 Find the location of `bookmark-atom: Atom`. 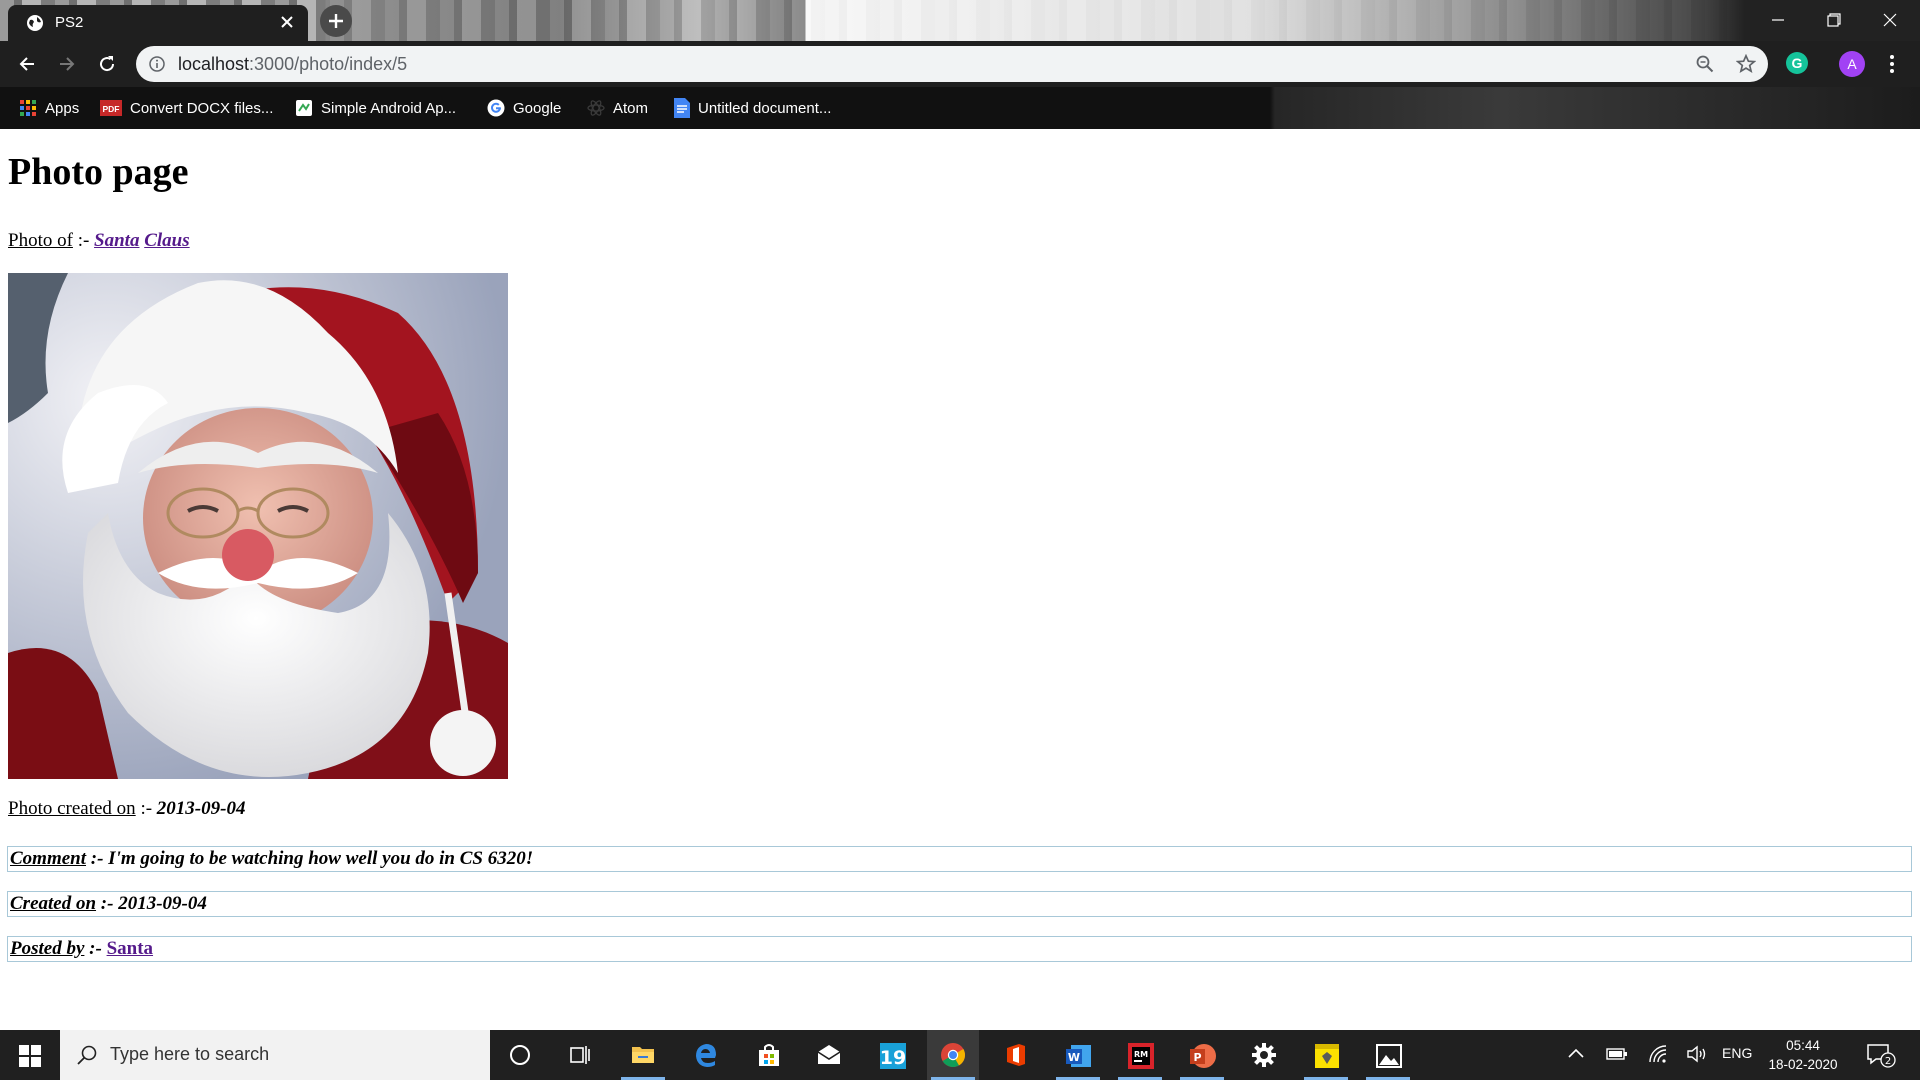

bookmark-atom: Atom is located at coordinates (617, 108).